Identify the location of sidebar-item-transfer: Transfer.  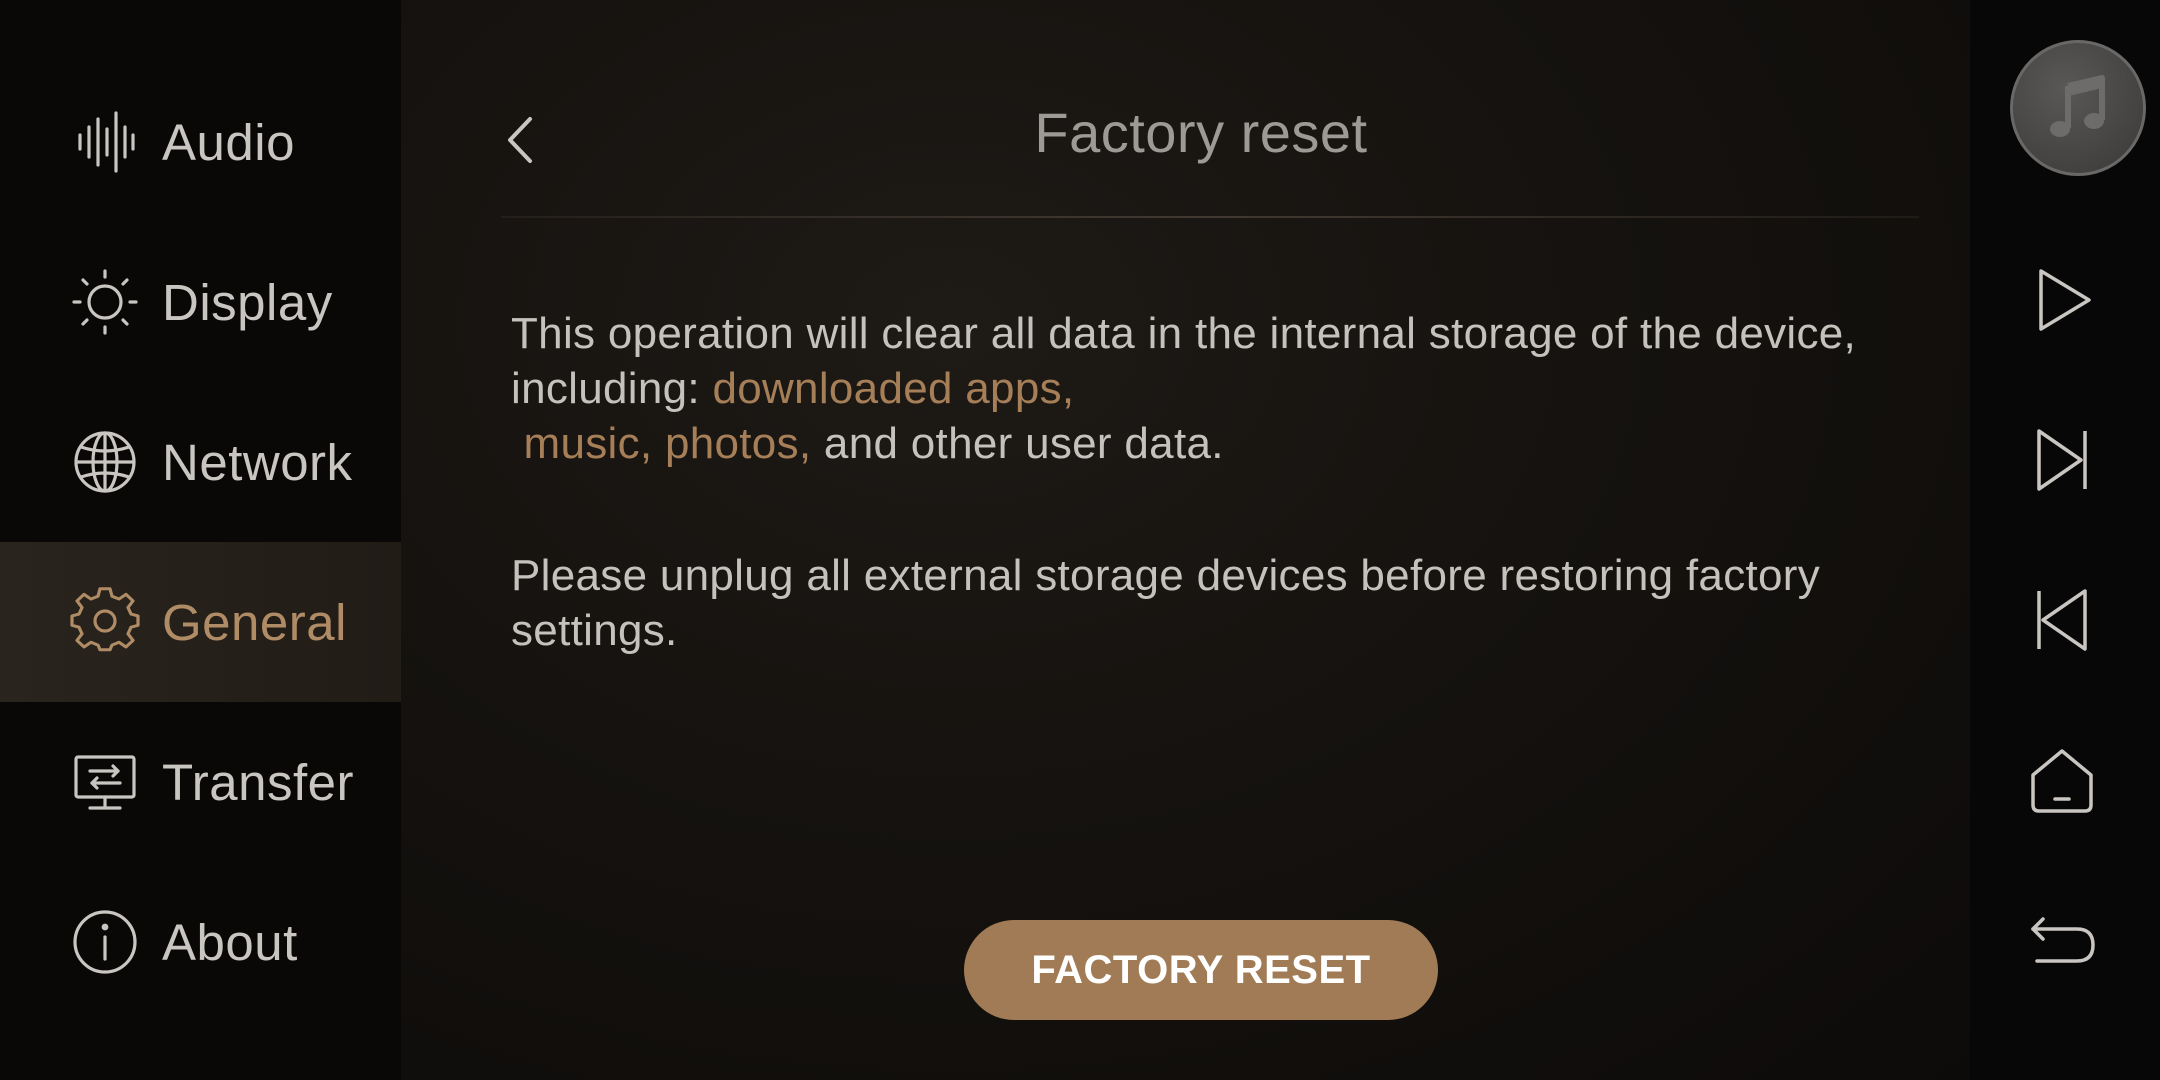
(200, 782).